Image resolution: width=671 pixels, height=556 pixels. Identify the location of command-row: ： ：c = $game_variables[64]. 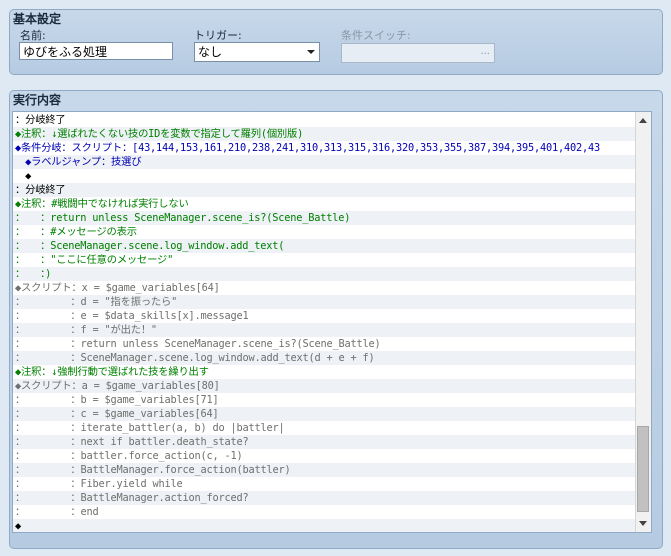
(324, 414).